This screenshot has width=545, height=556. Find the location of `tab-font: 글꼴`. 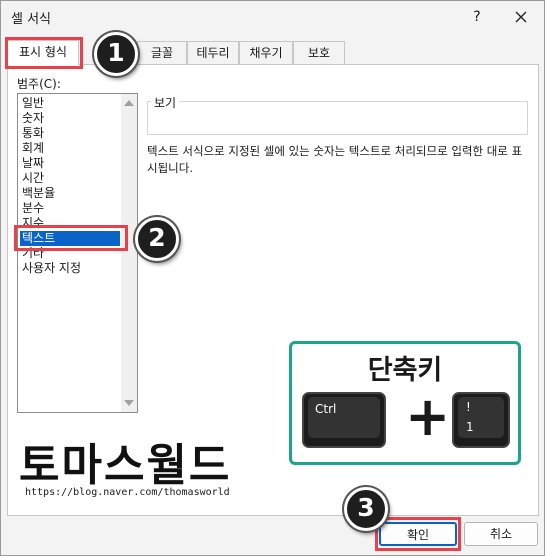

tab-font: 글꼴 is located at coordinates (162, 52).